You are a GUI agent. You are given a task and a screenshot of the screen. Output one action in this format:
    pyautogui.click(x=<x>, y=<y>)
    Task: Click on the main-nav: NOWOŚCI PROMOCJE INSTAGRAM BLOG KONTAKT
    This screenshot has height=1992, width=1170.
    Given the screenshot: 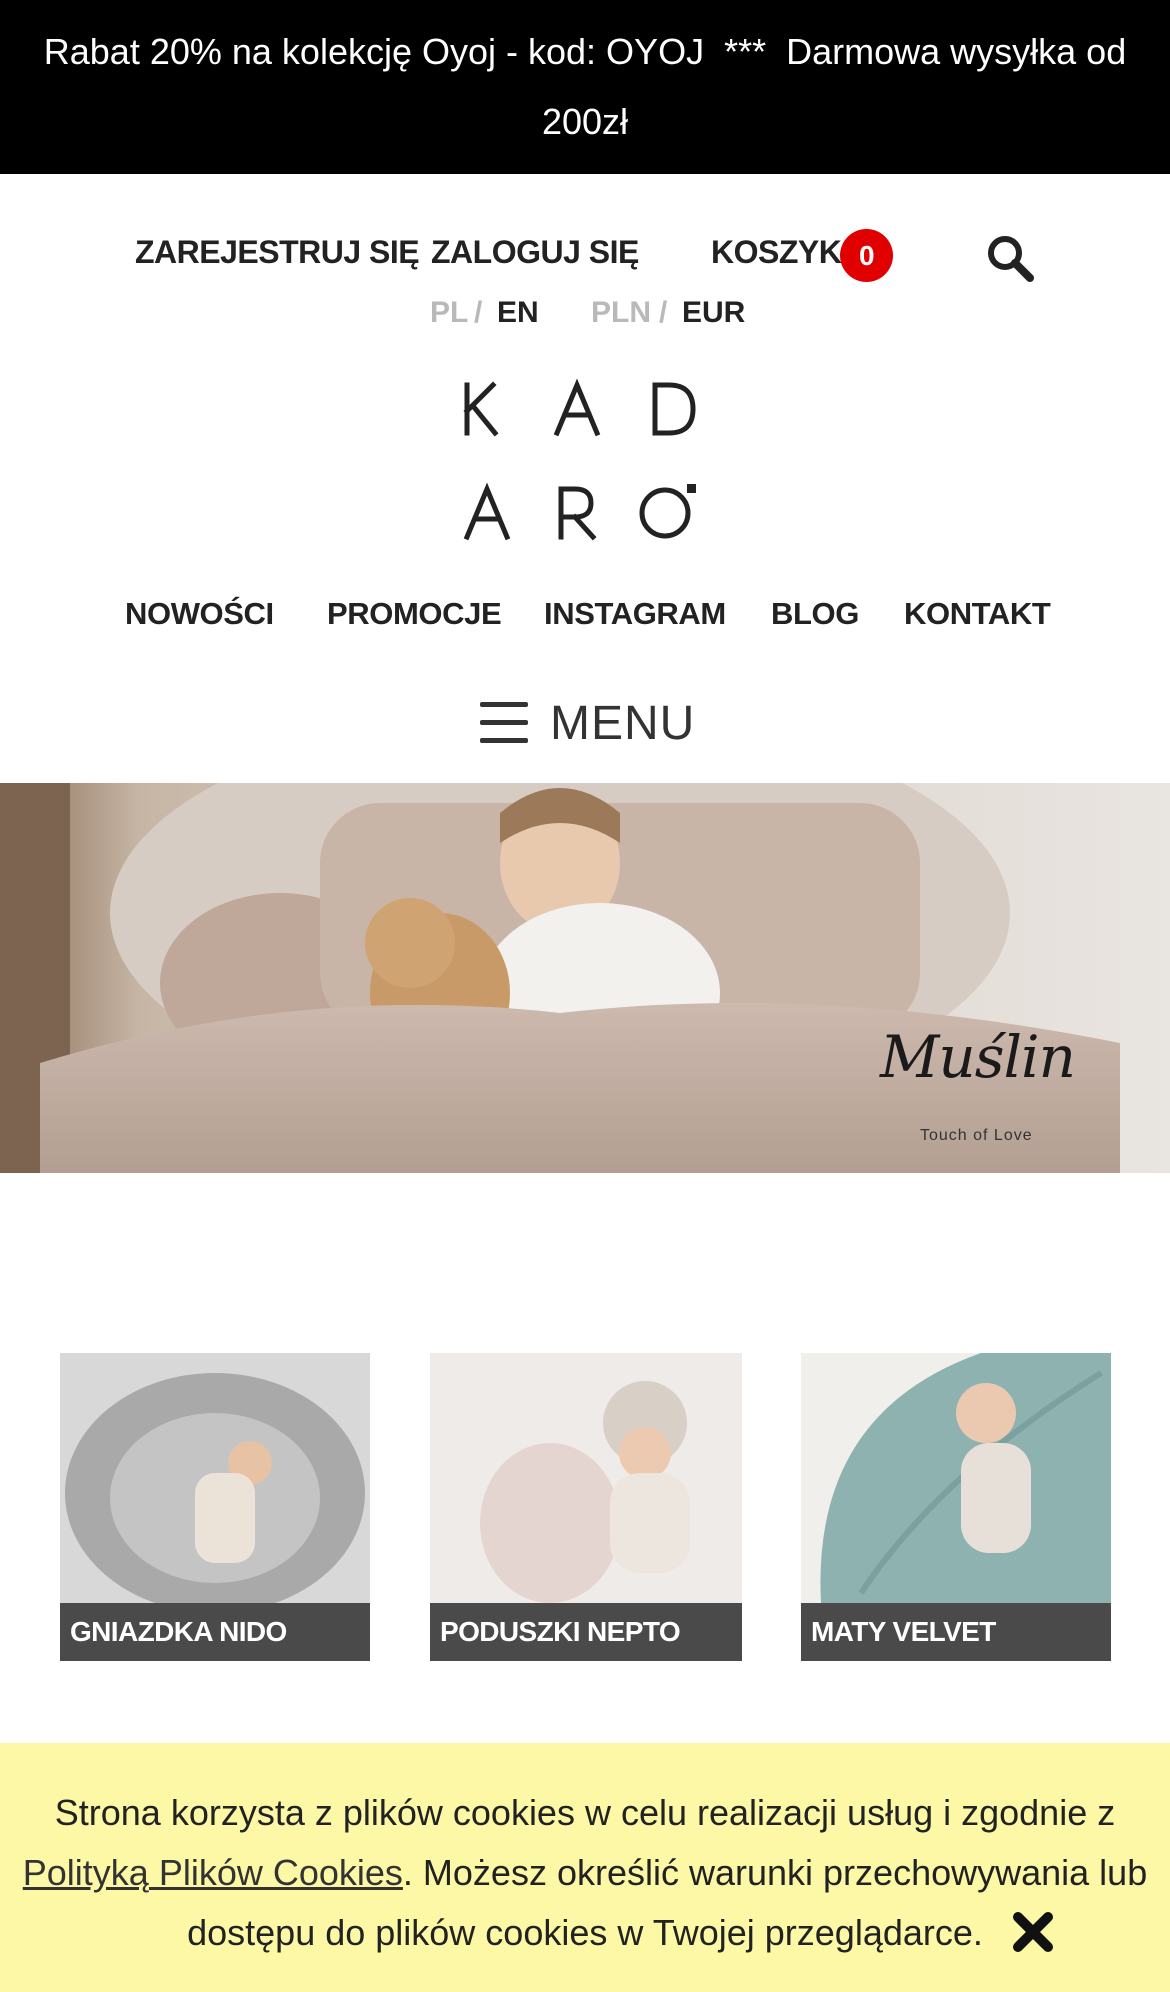 What is the action you would take?
    pyautogui.click(x=585, y=618)
    